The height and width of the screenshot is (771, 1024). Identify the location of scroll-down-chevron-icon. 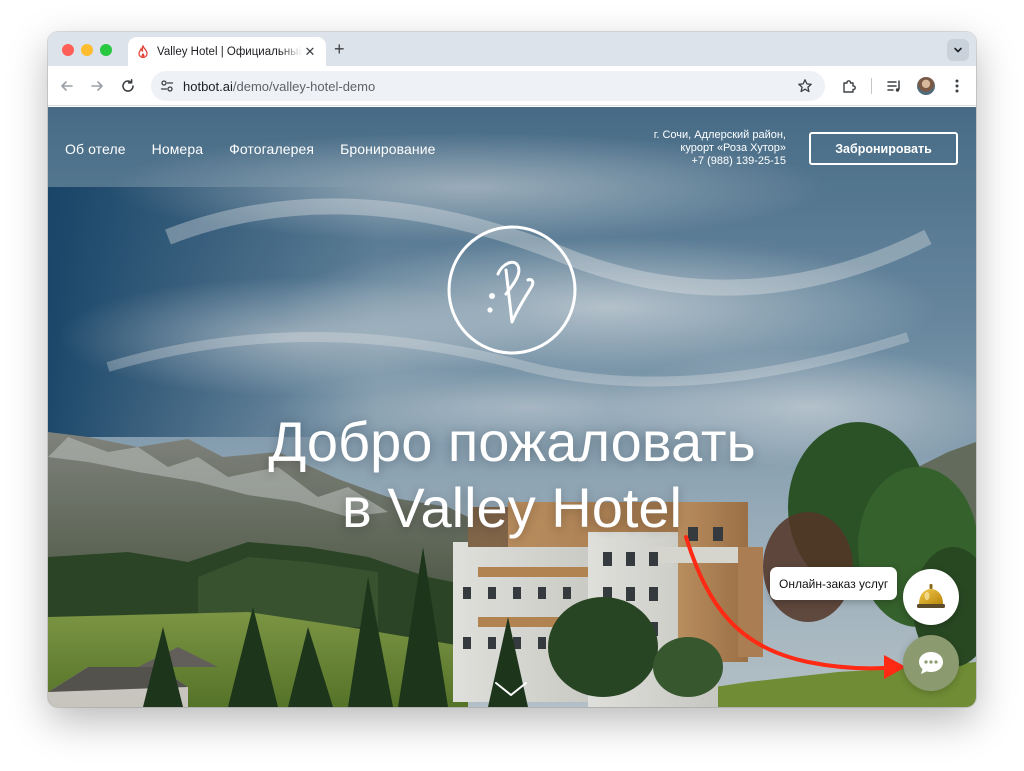
(511, 689).